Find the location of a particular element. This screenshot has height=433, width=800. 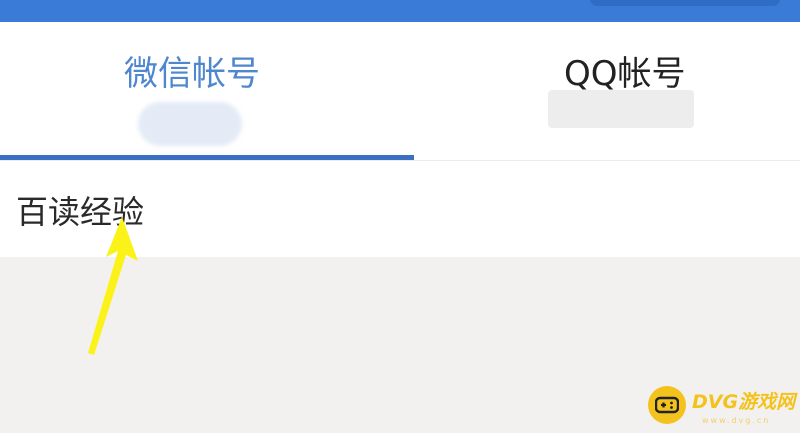

top-bar is located at coordinates (400, 11).